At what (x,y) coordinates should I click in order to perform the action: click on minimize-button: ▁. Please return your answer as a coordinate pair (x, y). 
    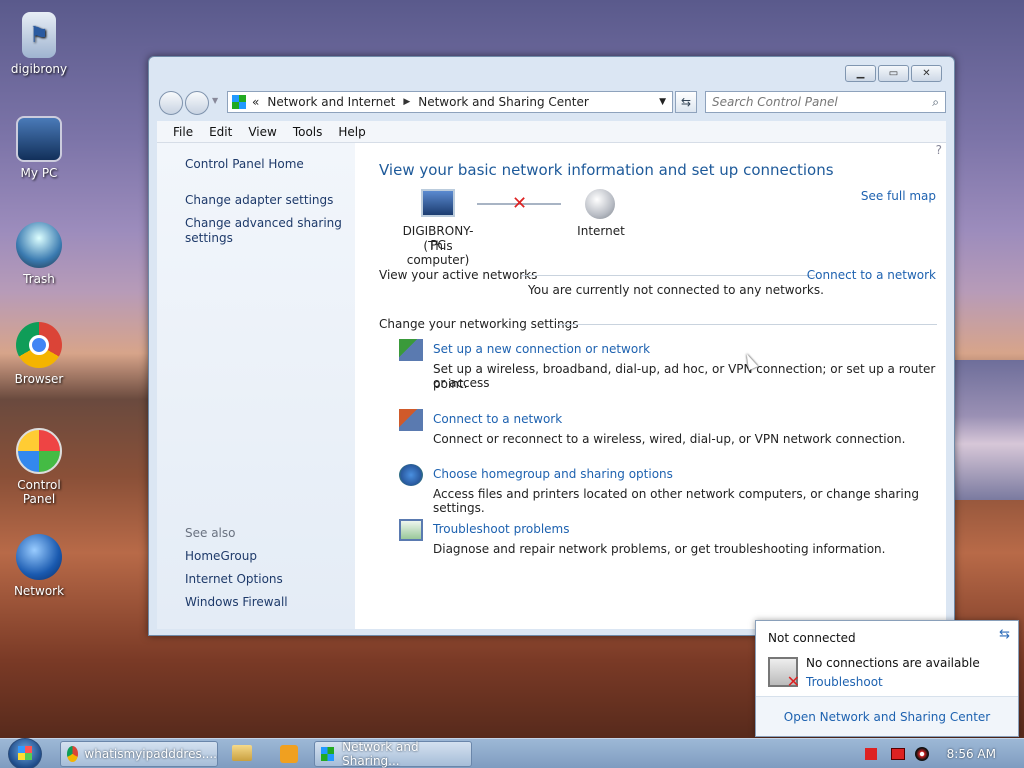
    Looking at the image, I should click on (860, 73).